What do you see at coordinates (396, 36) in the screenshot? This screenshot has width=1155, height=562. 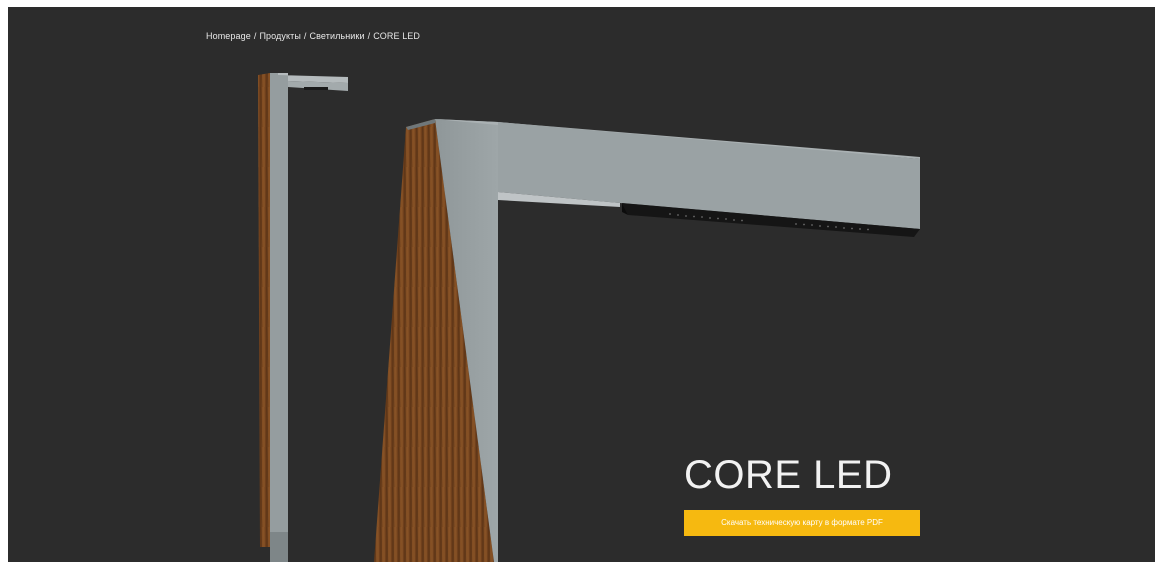 I see `breadcrumb-current: CORE LED` at bounding box center [396, 36].